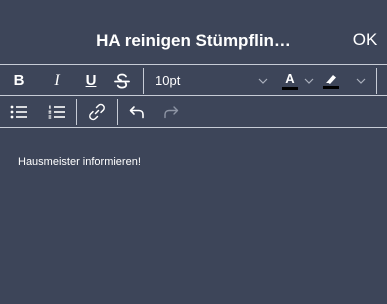 The image size is (387, 304). Describe the element at coordinates (57, 80) in the screenshot. I see `italic-button: I` at that location.